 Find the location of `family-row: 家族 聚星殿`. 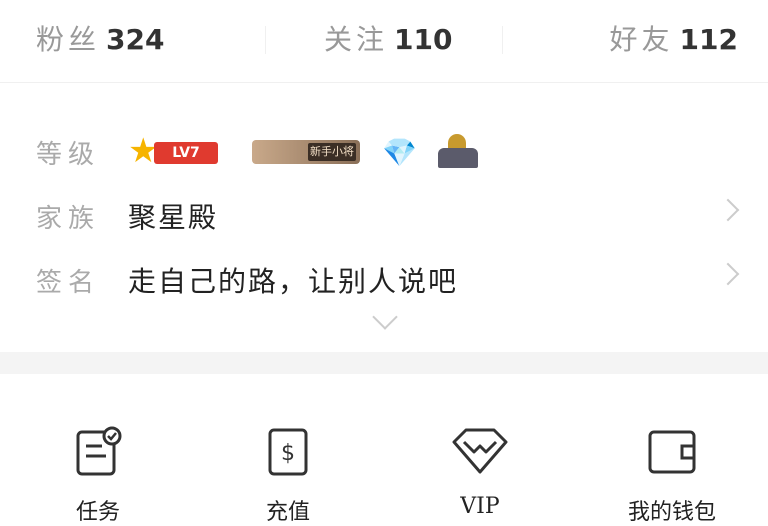

family-row: 家族 聚星殿 is located at coordinates (384, 216).